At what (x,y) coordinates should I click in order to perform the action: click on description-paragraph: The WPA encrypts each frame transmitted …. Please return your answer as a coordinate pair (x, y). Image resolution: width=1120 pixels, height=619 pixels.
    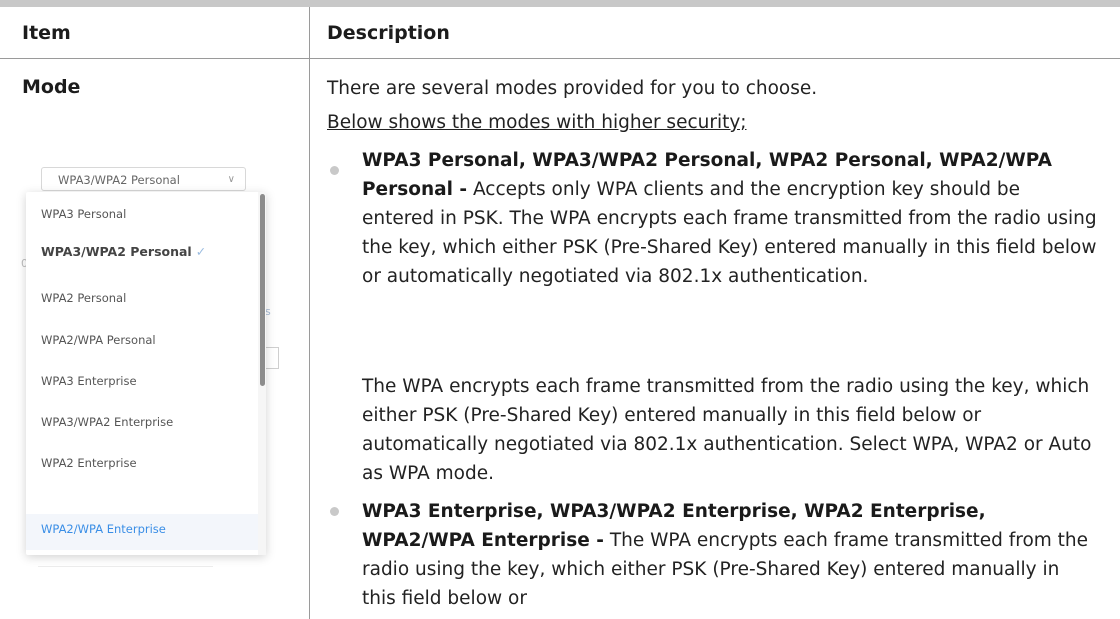
    Looking at the image, I should click on (727, 430).